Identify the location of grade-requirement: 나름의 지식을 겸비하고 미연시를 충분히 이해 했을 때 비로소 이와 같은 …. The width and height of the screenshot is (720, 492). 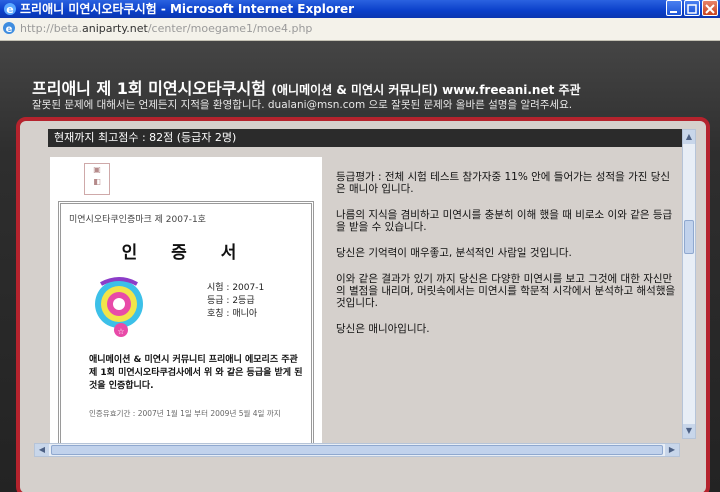
(504, 221).